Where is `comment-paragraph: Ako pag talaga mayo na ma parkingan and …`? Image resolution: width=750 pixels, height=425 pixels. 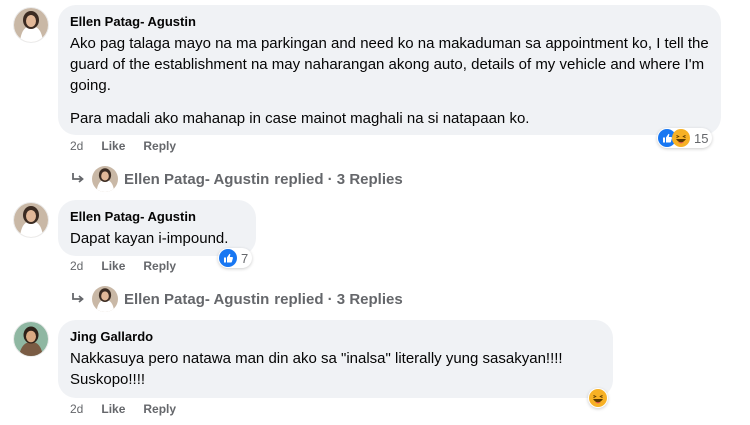 comment-paragraph: Ako pag talaga mayo na ma parkingan and … is located at coordinates (389, 64).